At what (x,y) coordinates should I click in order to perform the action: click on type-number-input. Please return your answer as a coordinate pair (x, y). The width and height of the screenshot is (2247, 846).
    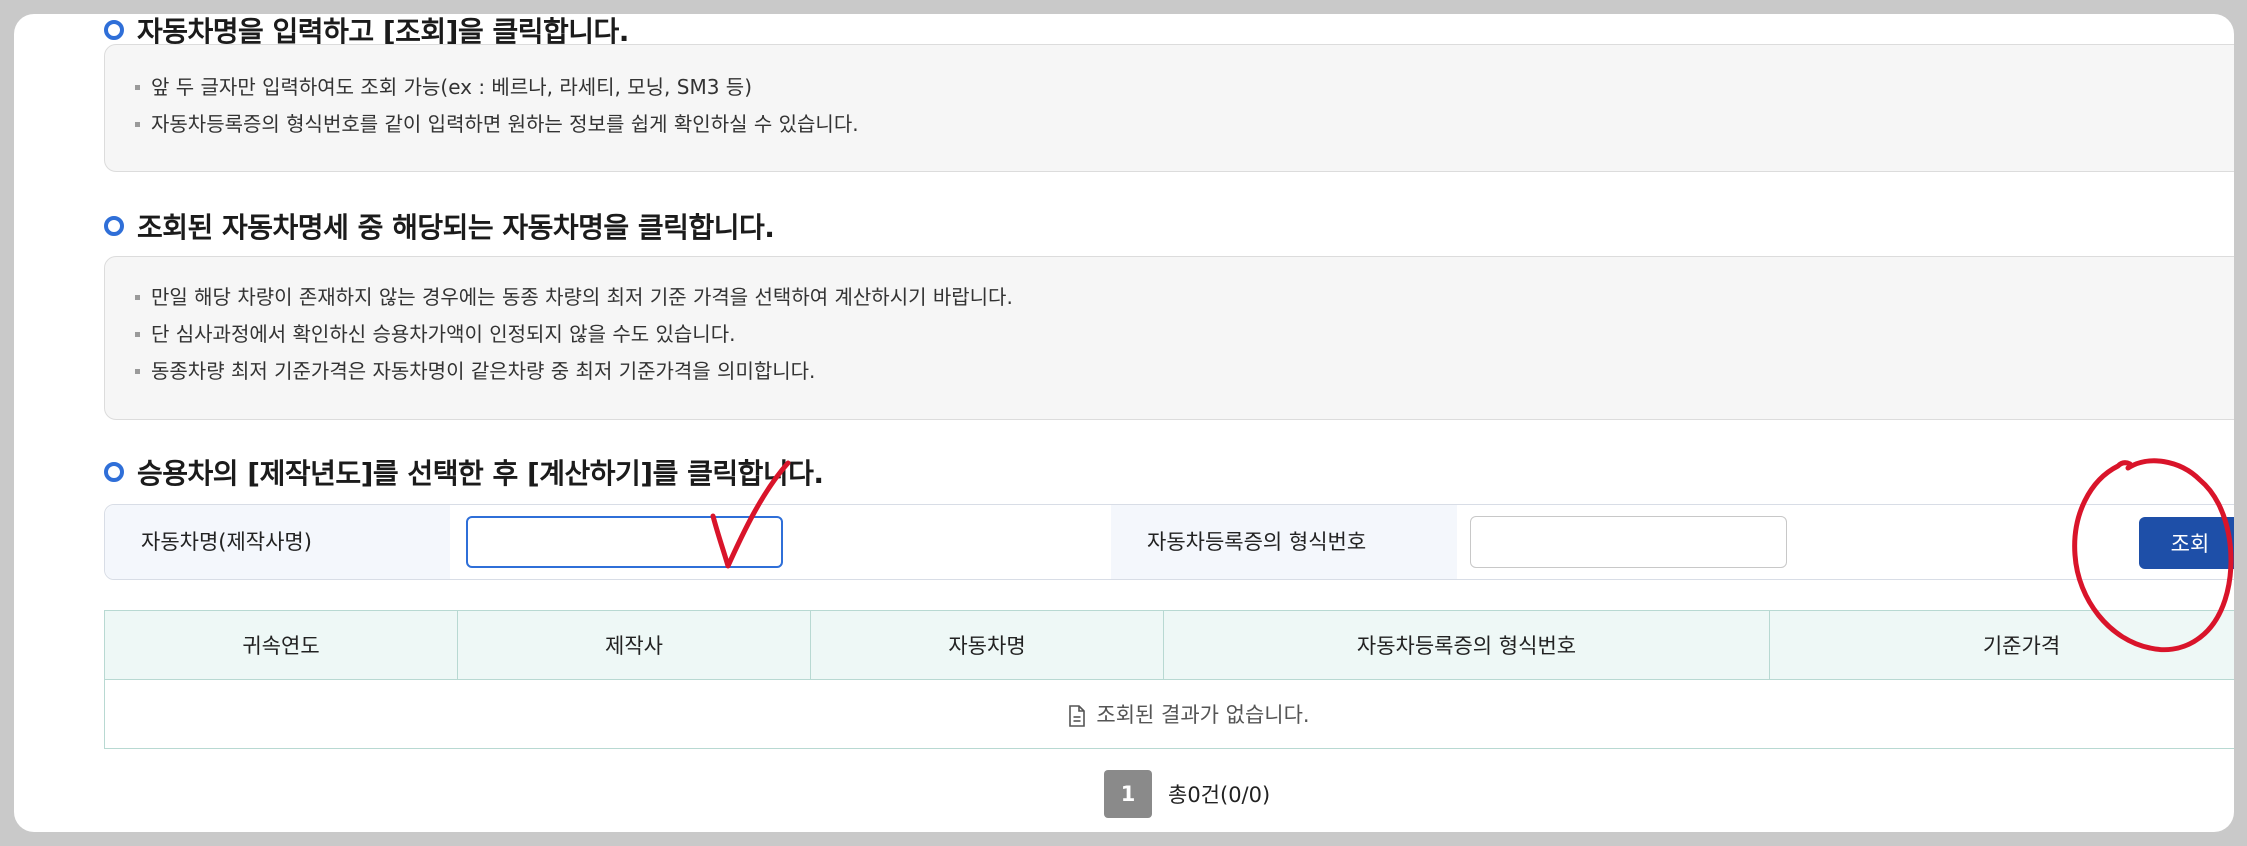
    Looking at the image, I should click on (1628, 542).